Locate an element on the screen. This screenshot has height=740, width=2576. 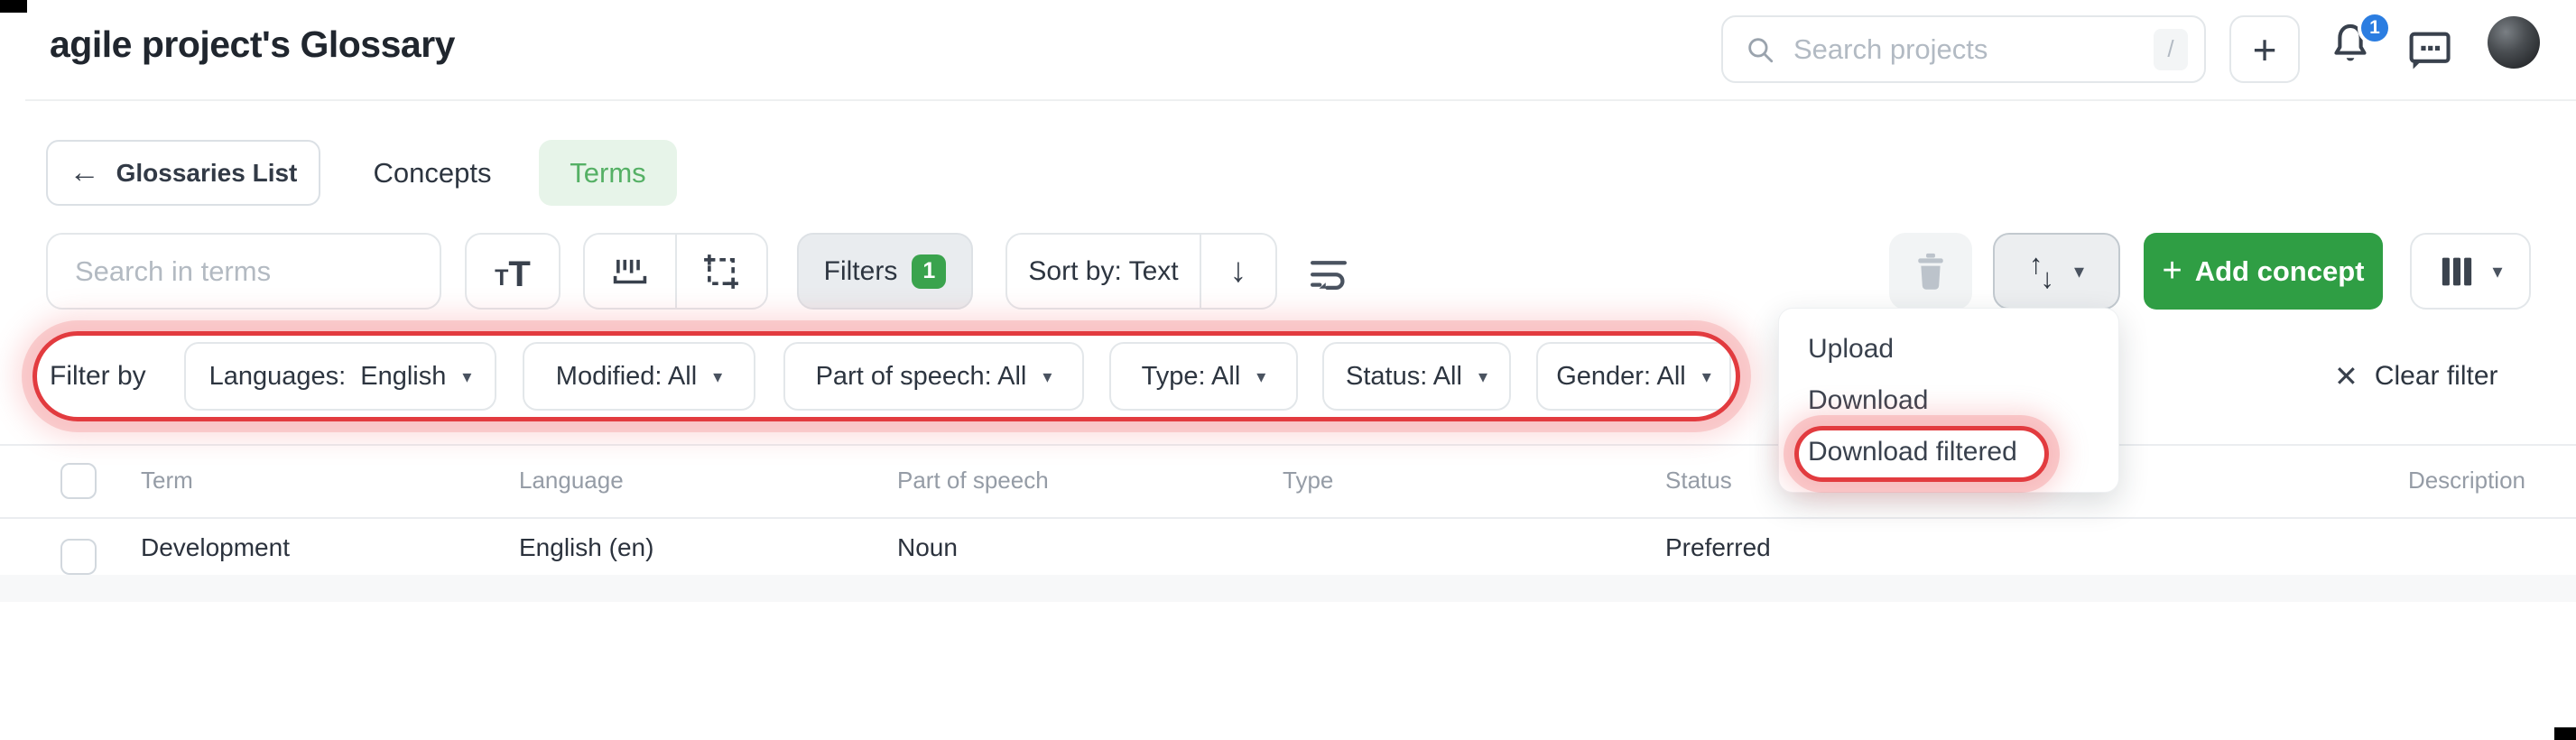
filter-status-dropdown: Status: All ▾ is located at coordinates (1417, 376).